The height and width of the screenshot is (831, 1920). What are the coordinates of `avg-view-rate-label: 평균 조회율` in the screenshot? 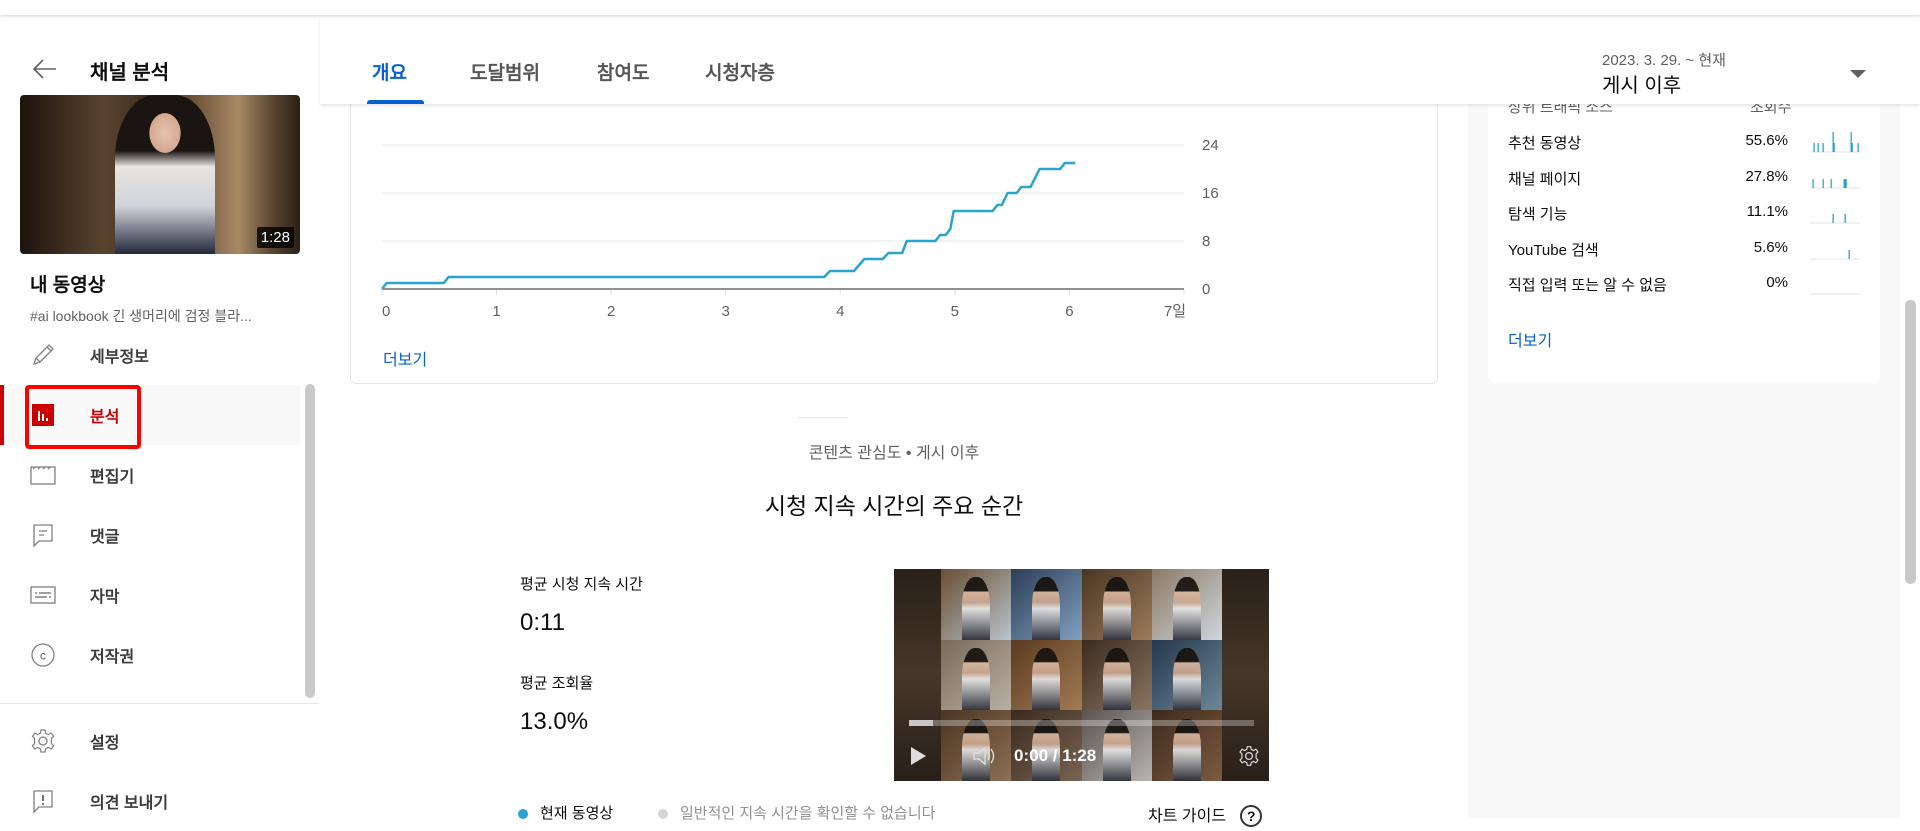 It's located at (557, 683).